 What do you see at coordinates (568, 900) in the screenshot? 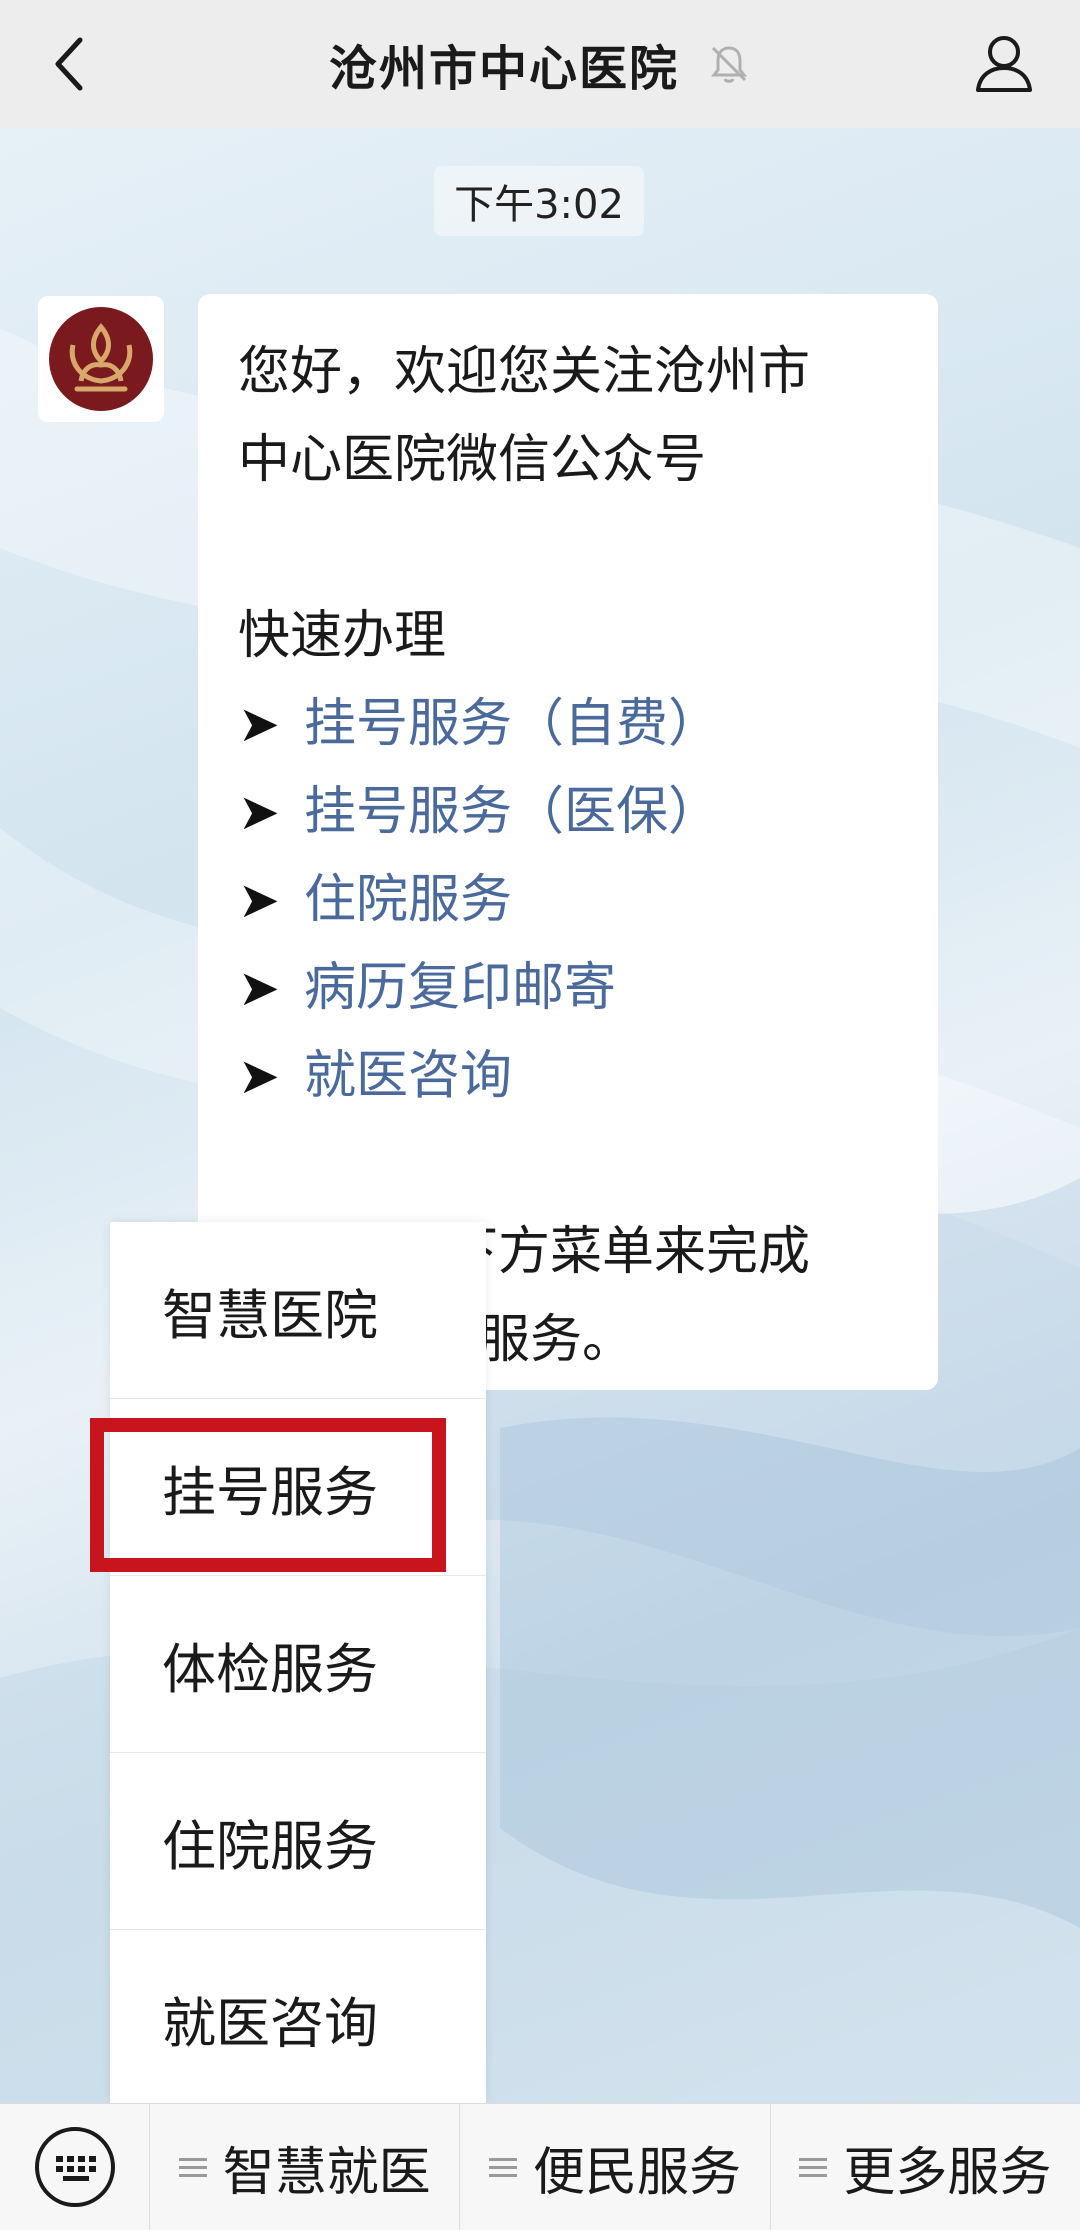
I see `quick-link-row: ➤ 住院服务` at bounding box center [568, 900].